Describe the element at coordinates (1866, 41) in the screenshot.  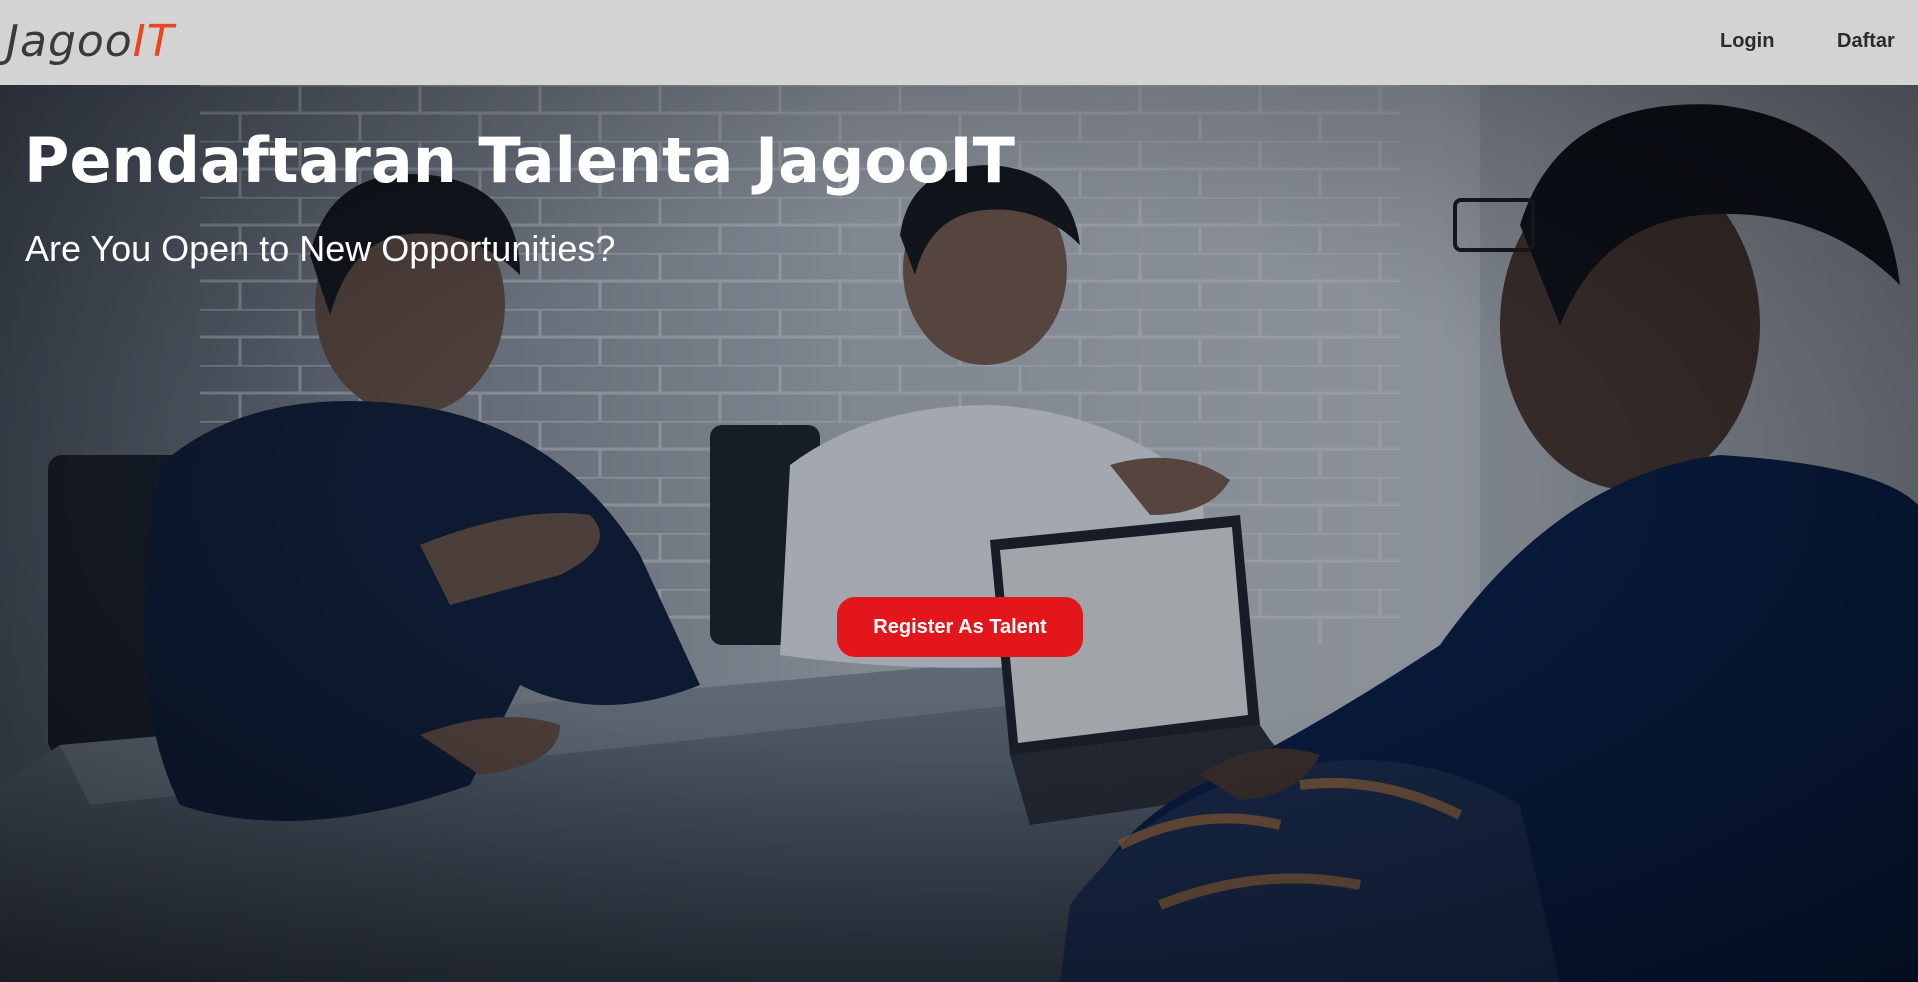
I see `daftar-link: Daftar` at that location.